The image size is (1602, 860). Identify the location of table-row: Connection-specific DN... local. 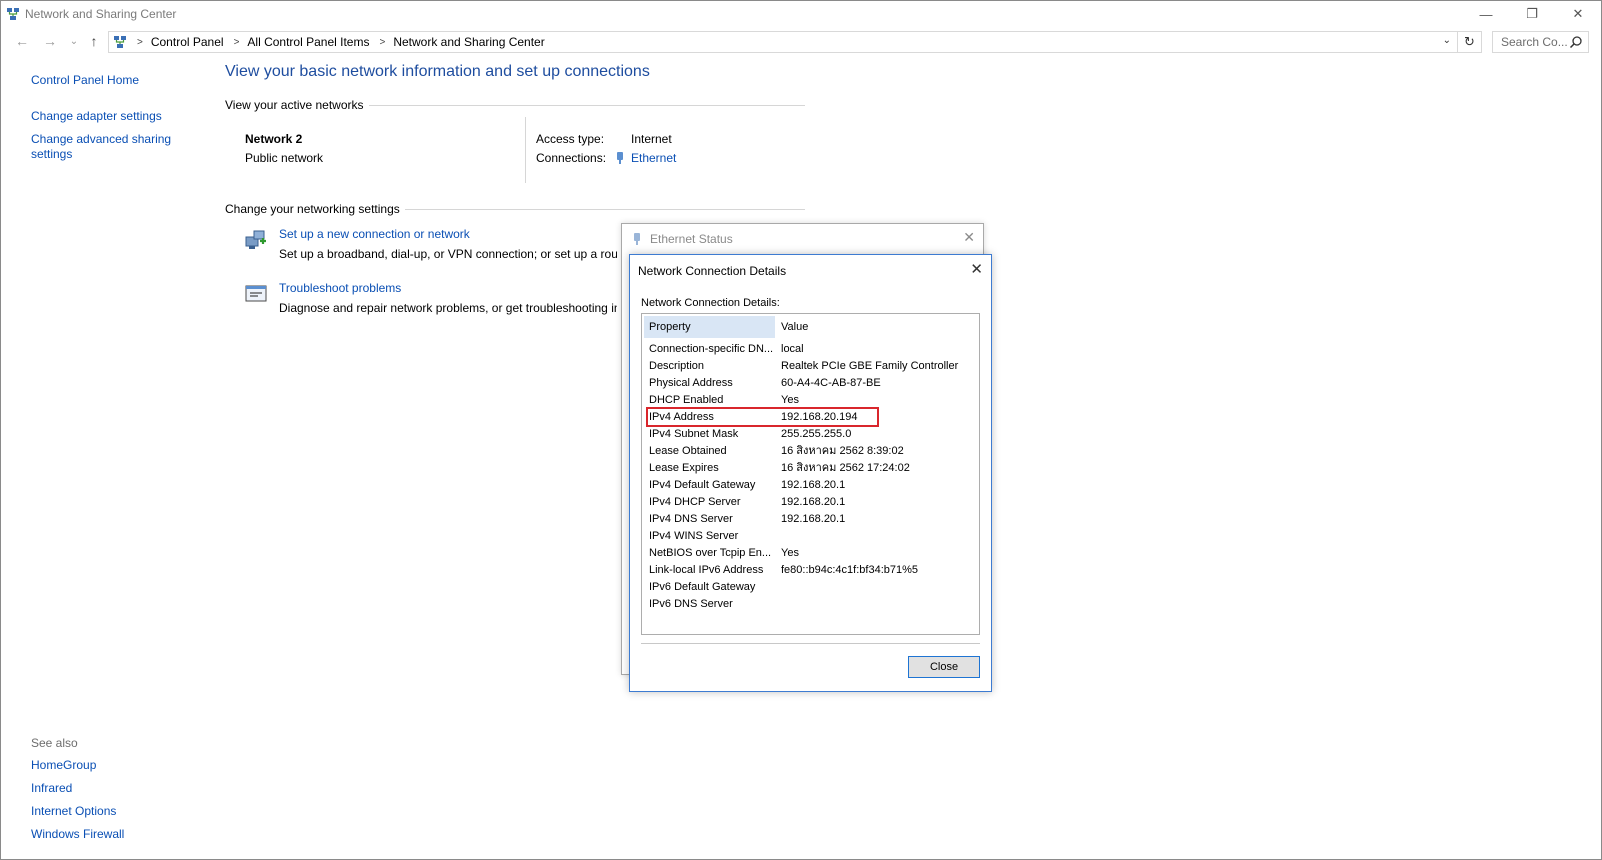
(810, 349).